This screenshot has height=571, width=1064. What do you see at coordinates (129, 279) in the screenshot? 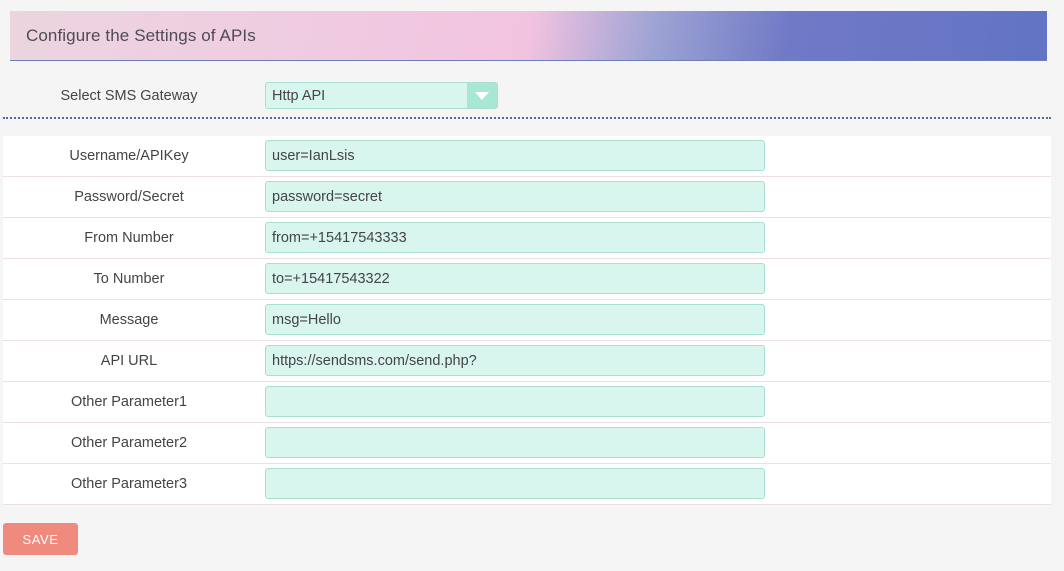
I see `to-number-label: To Number` at bounding box center [129, 279].